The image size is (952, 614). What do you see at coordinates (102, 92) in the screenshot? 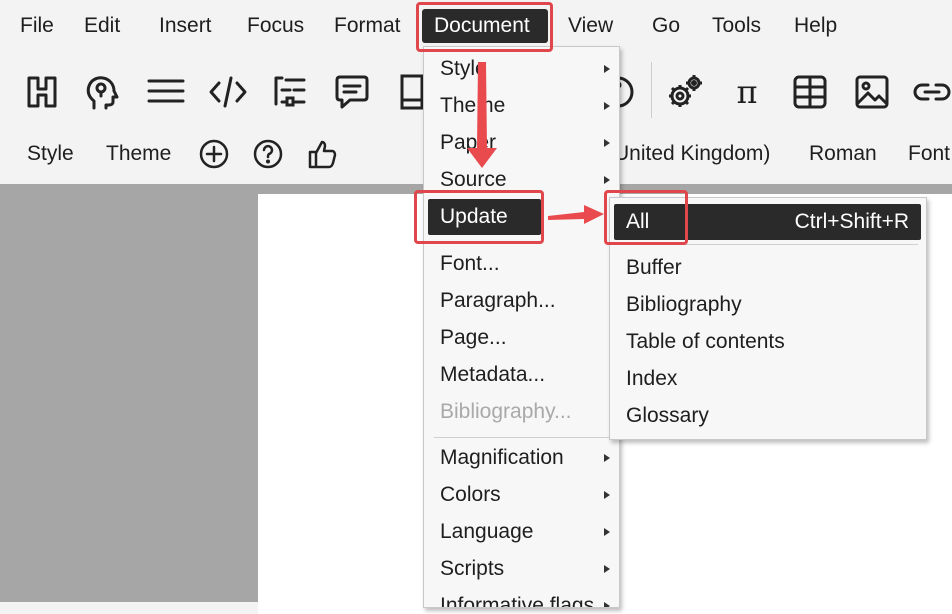
I see `lightbulb-head-icon` at bounding box center [102, 92].